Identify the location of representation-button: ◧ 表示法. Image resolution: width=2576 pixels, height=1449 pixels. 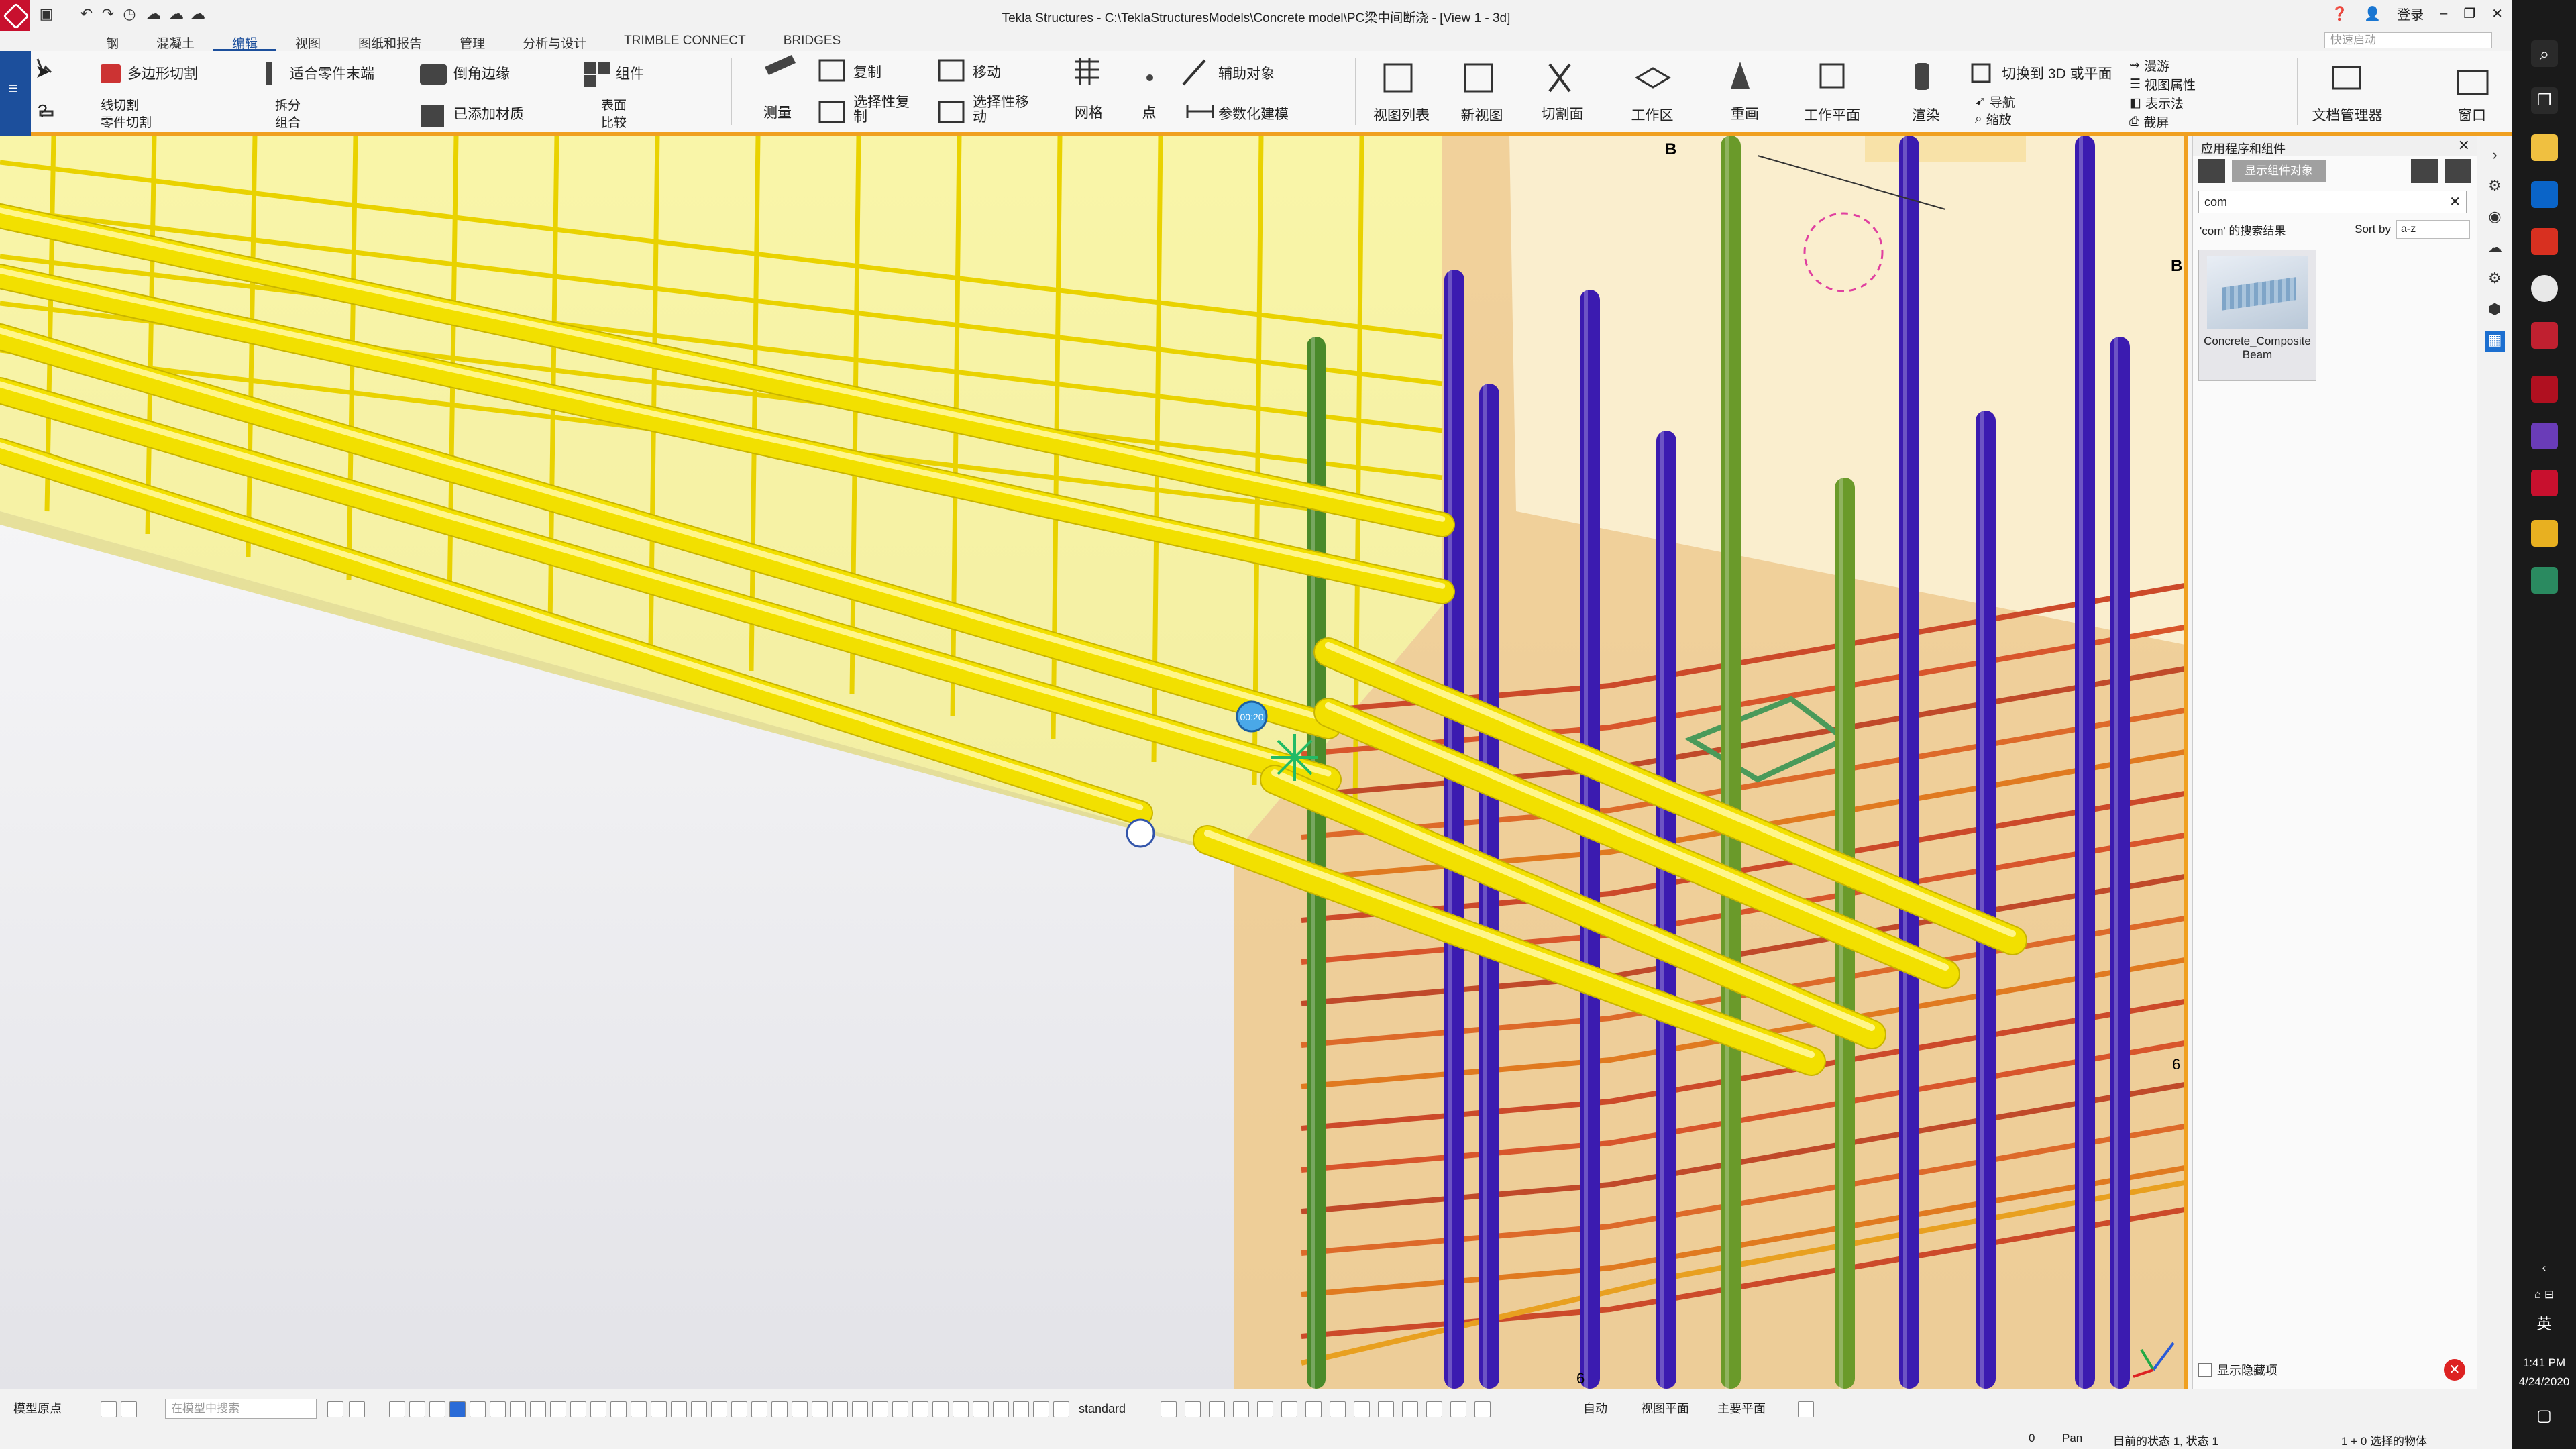
(2156, 103).